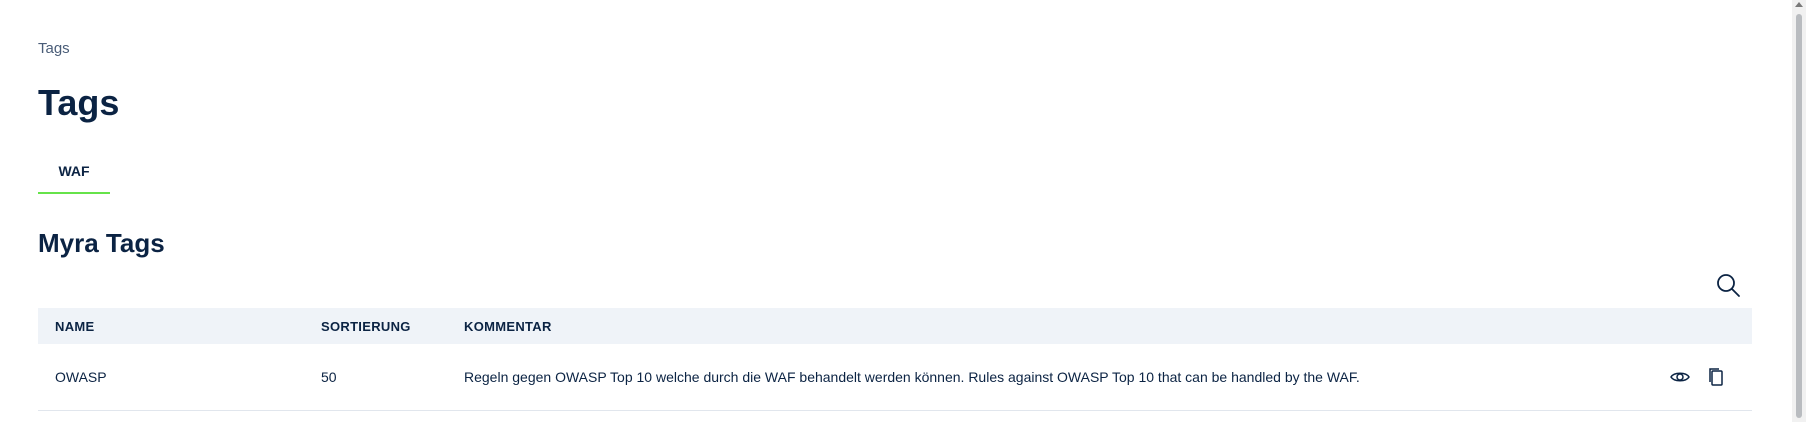 The width and height of the screenshot is (1806, 422). What do you see at coordinates (1799, 4) in the screenshot?
I see `scroll-up-arrow-icon` at bounding box center [1799, 4].